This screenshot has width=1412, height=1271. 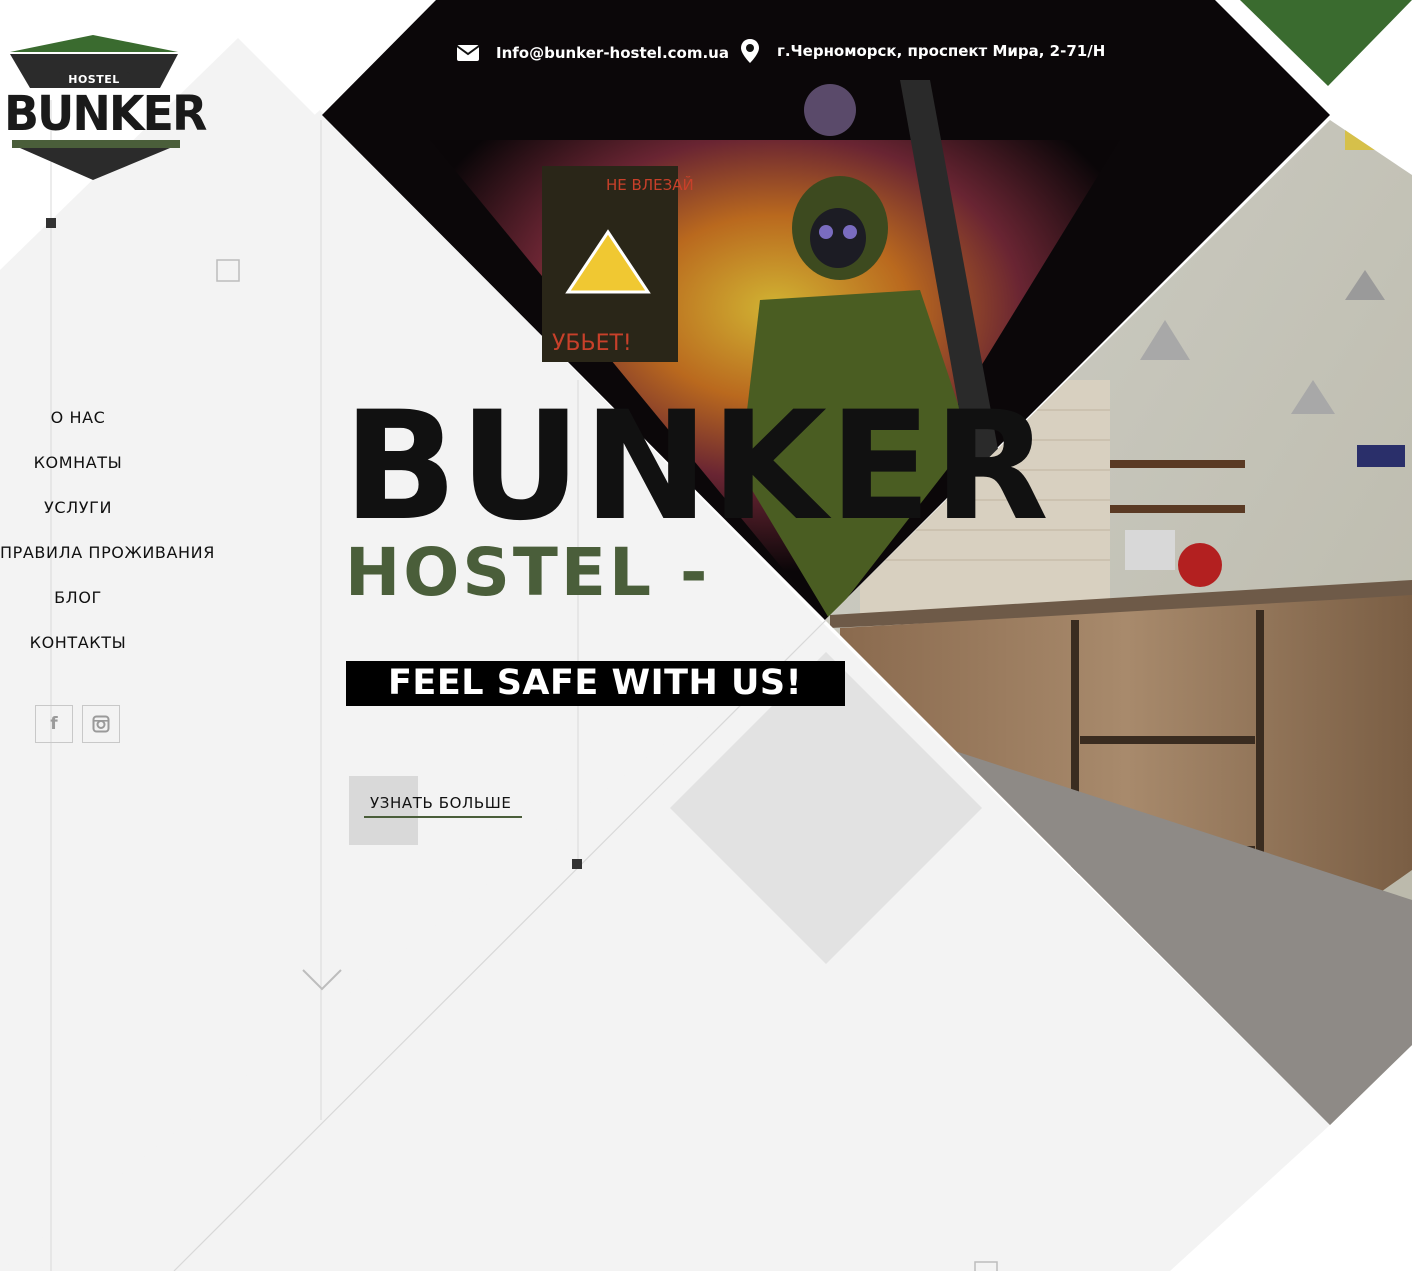 What do you see at coordinates (78, 597) in the screenshot?
I see `nav-item-blog: БЛОГ` at bounding box center [78, 597].